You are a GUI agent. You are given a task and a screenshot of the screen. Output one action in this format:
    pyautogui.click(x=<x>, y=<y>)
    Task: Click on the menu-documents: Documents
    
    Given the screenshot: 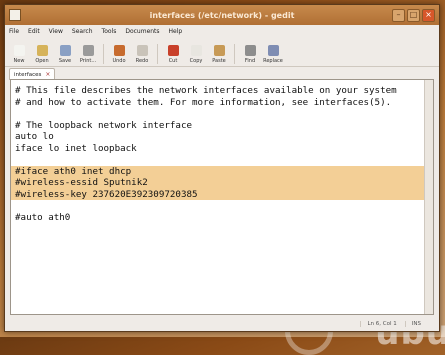 What is the action you would take?
    pyautogui.click(x=142, y=31)
    